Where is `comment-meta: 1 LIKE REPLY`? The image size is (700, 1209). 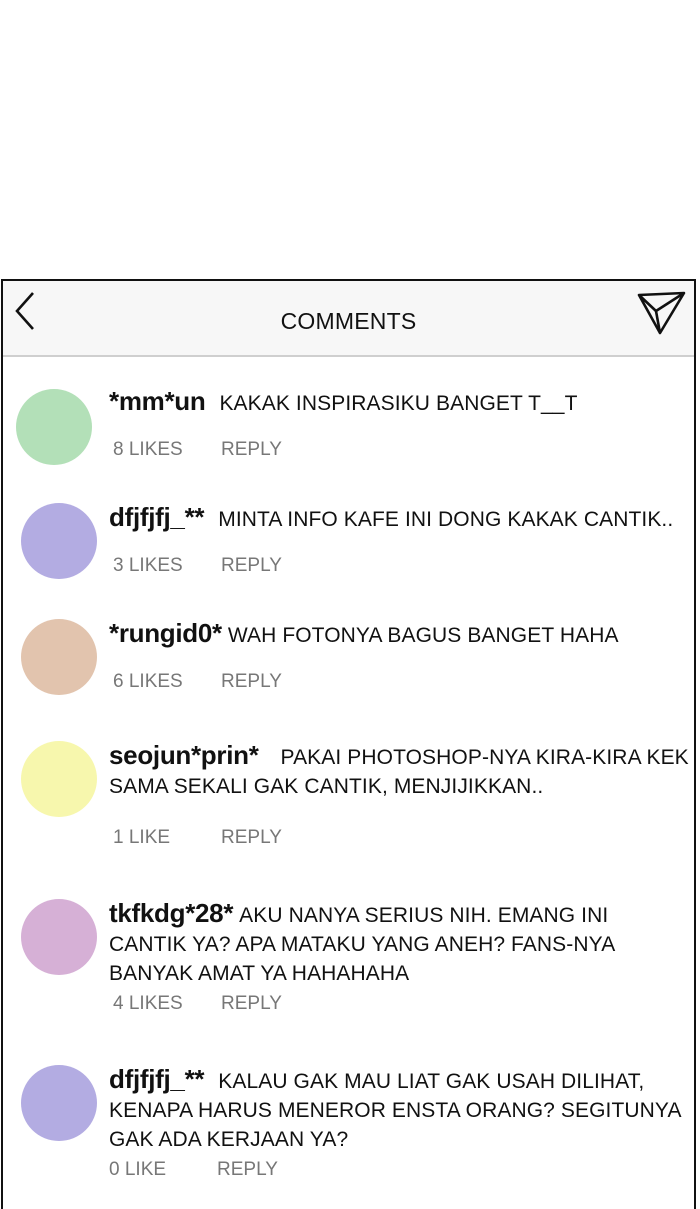 comment-meta: 1 LIKE REPLY is located at coordinates (197, 838).